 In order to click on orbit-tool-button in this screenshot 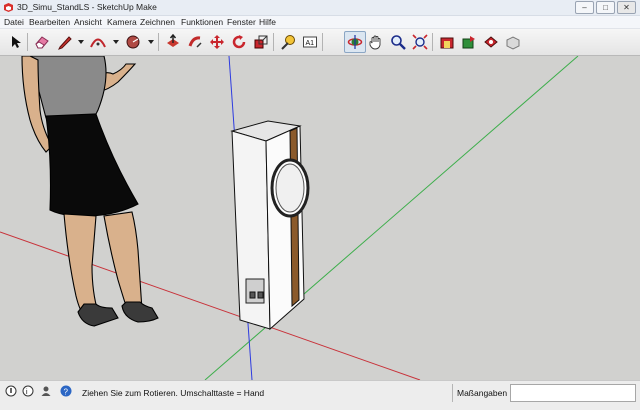, I will do `click(355, 42)`.